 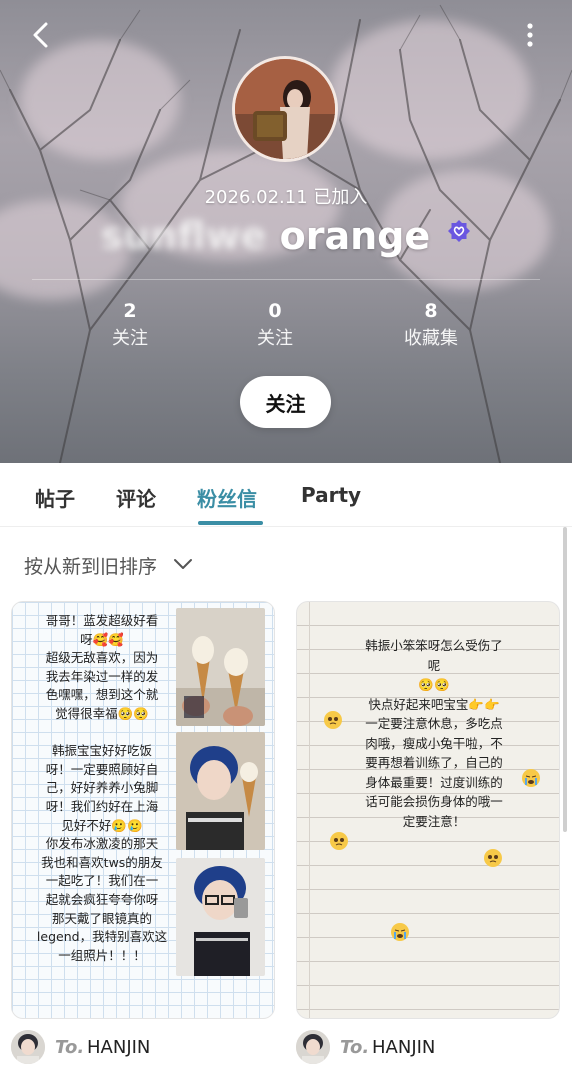 What do you see at coordinates (130, 311) in the screenshot?
I see `stat-count: 2` at bounding box center [130, 311].